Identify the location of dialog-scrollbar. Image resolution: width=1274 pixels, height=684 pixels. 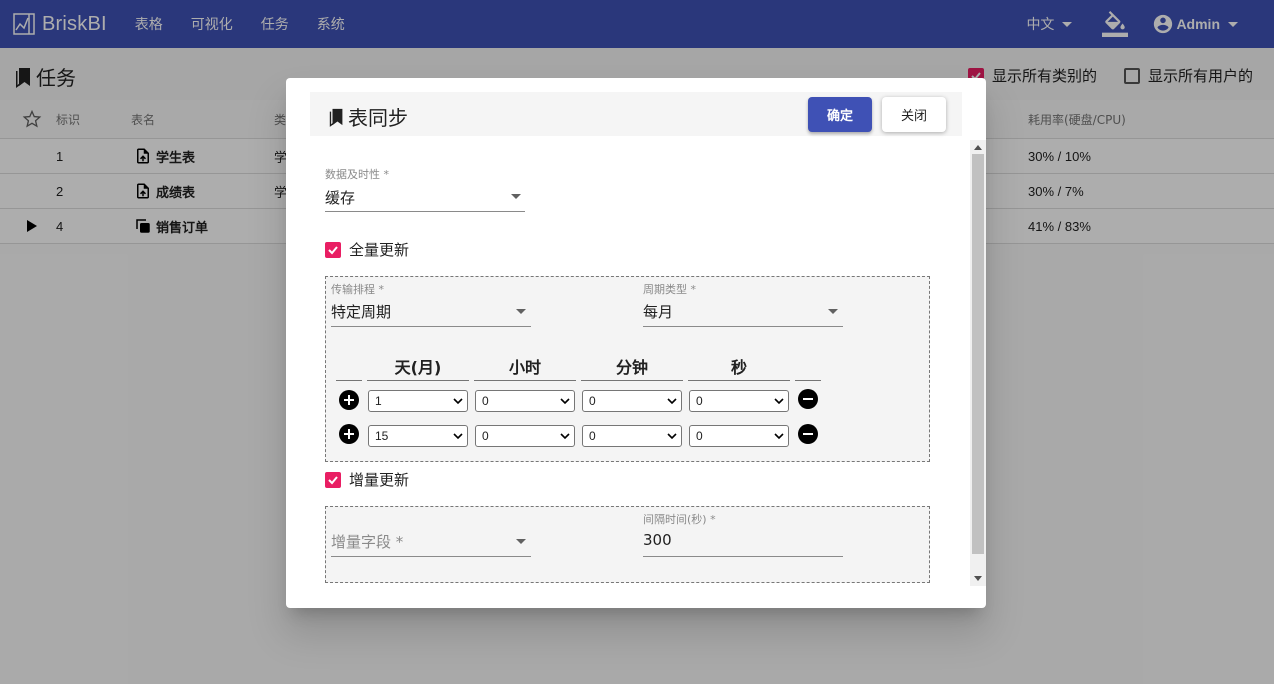
(978, 363).